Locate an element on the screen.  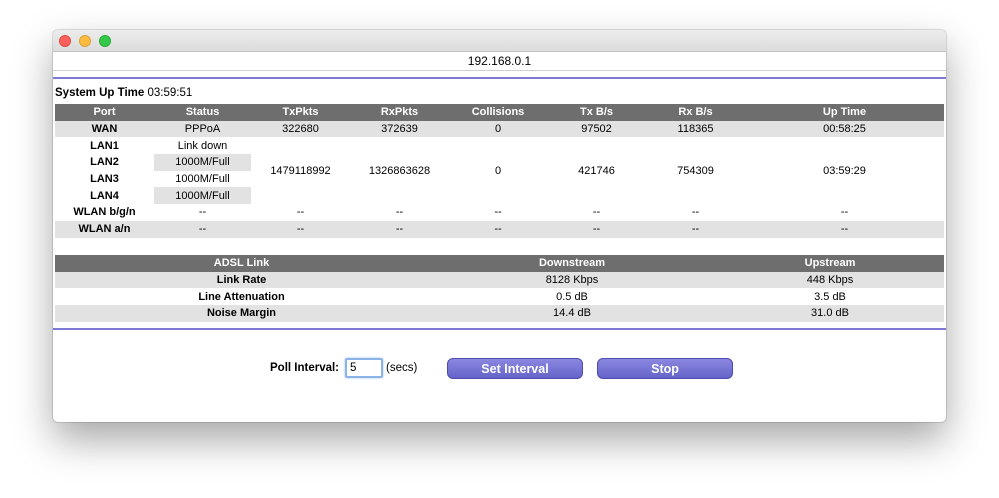
downstream-value: 14.4 dB is located at coordinates (572, 313).